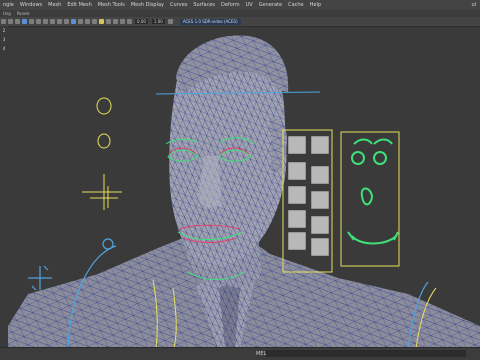  I want to click on panel-menu-bar: ting Panels, so click(240, 13).